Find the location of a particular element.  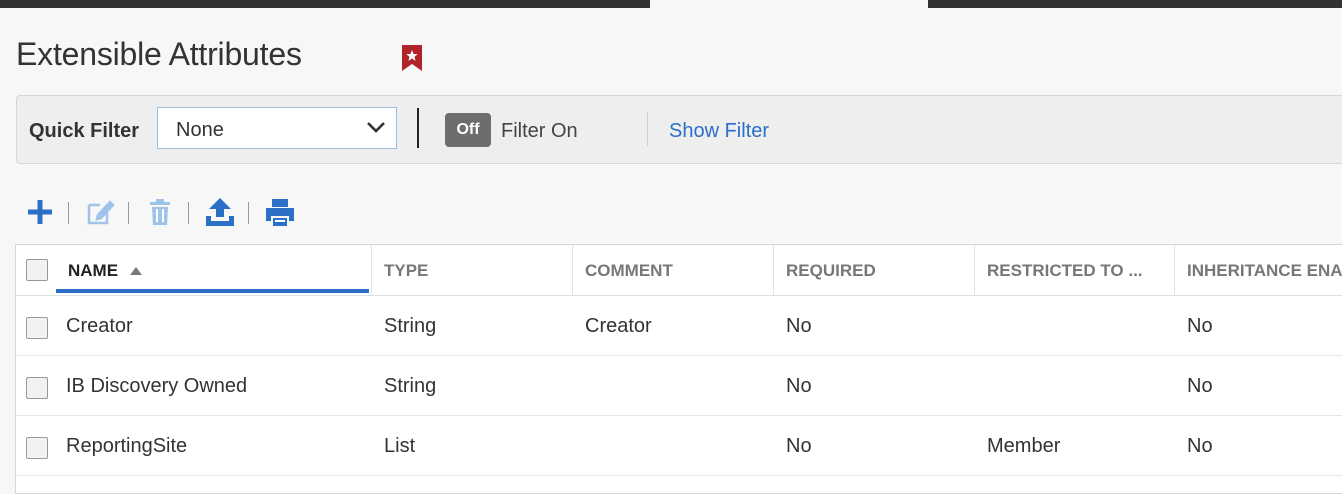

tab-strip-left is located at coordinates (325, 4).